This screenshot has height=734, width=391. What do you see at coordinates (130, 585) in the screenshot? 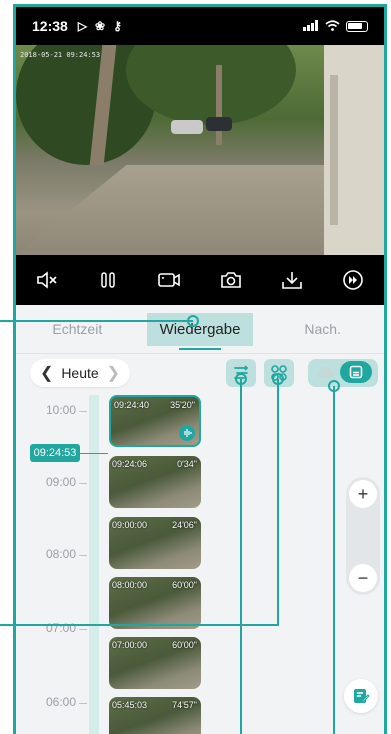
I see `clip-start-time: 08:00:00` at bounding box center [130, 585].